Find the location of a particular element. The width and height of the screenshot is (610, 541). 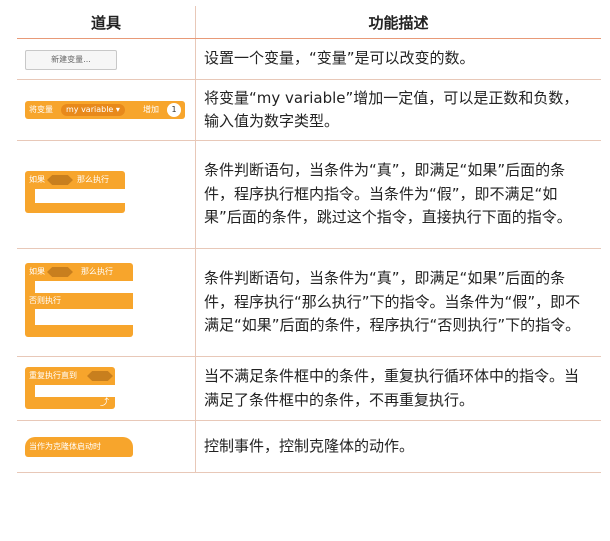

table-row: 当作为克隆体启动时 控制事件，控制克隆体的动作。 is located at coordinates (309, 446).